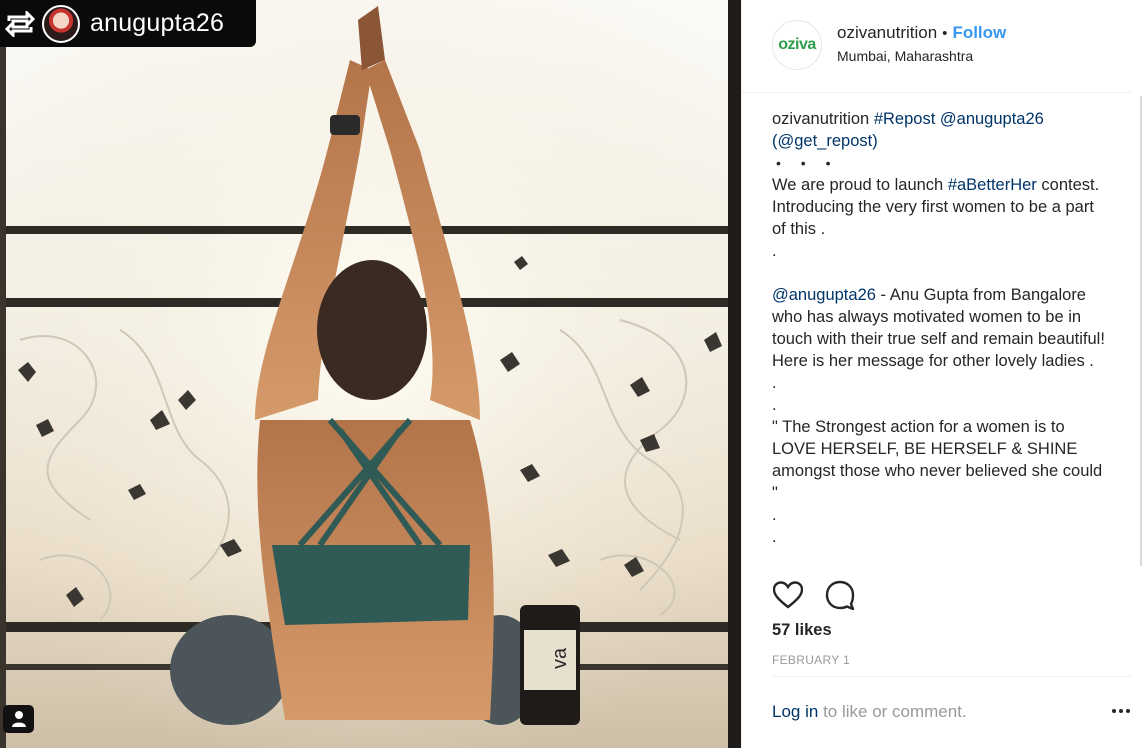 Image resolution: width=1142 pixels, height=748 pixels. Describe the element at coordinates (904, 119) in the screenshot. I see `hashtag-repost: #Repost` at that location.